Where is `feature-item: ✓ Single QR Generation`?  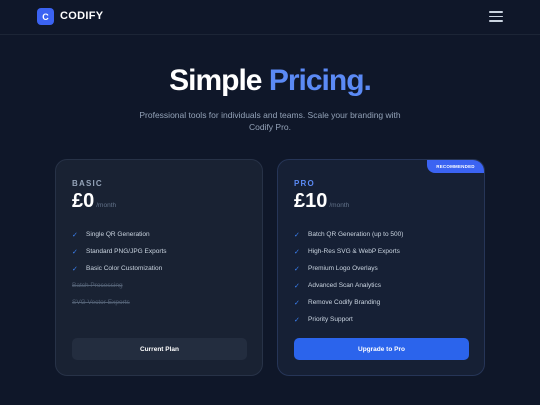
feature-item: ✓ Single QR Generation is located at coordinates (119, 234).